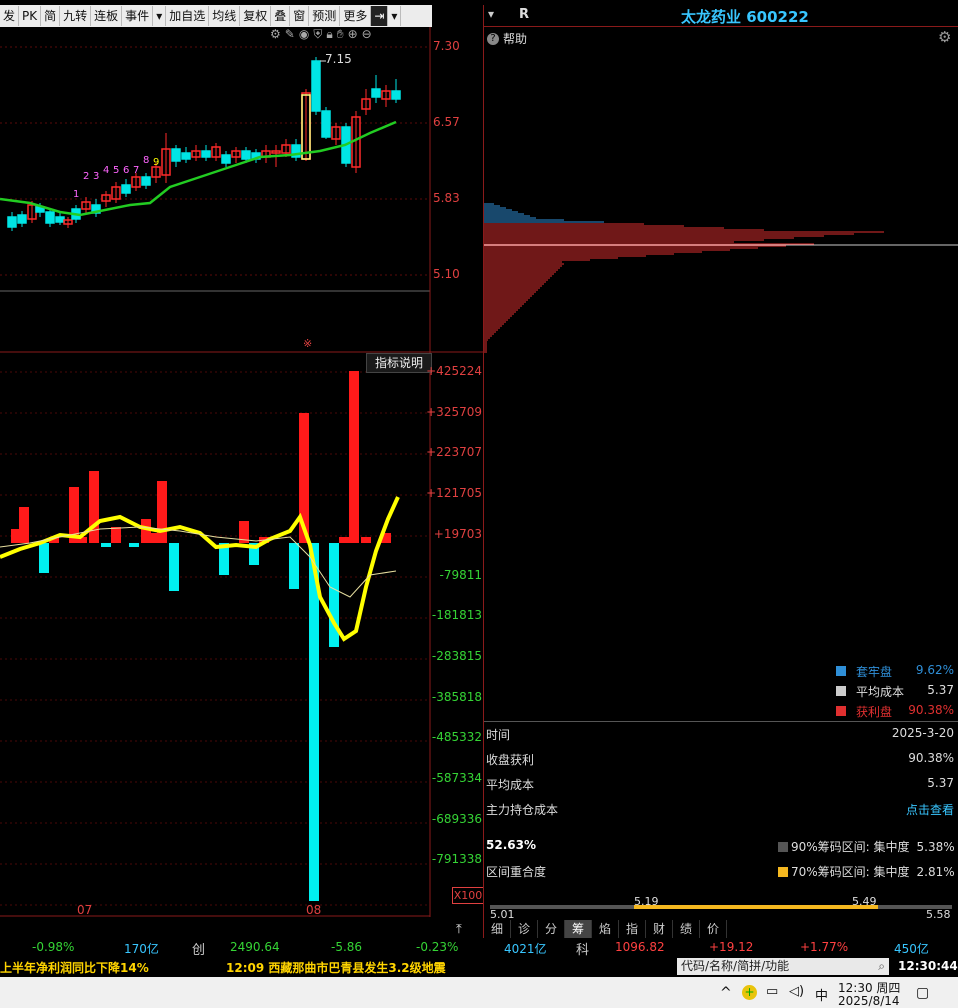 This screenshot has height=1008, width=958. I want to click on count-mark: 4, so click(106, 170).